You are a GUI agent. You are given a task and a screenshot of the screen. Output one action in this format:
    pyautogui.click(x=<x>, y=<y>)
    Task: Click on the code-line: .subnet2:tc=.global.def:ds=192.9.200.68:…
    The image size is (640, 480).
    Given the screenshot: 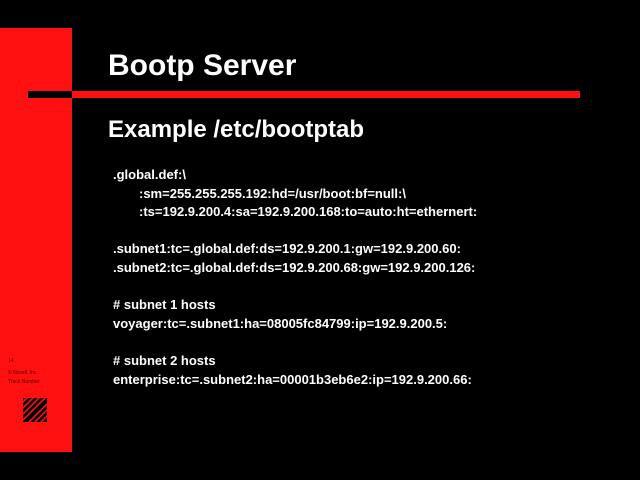 What is the action you would take?
    pyautogui.click(x=294, y=267)
    